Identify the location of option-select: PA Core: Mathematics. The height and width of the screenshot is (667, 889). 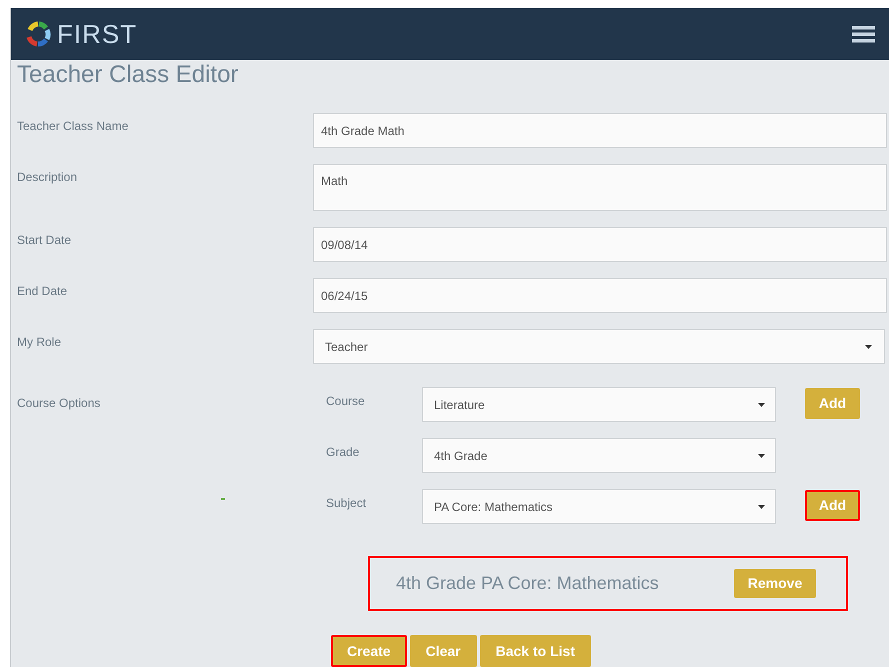
(599, 506).